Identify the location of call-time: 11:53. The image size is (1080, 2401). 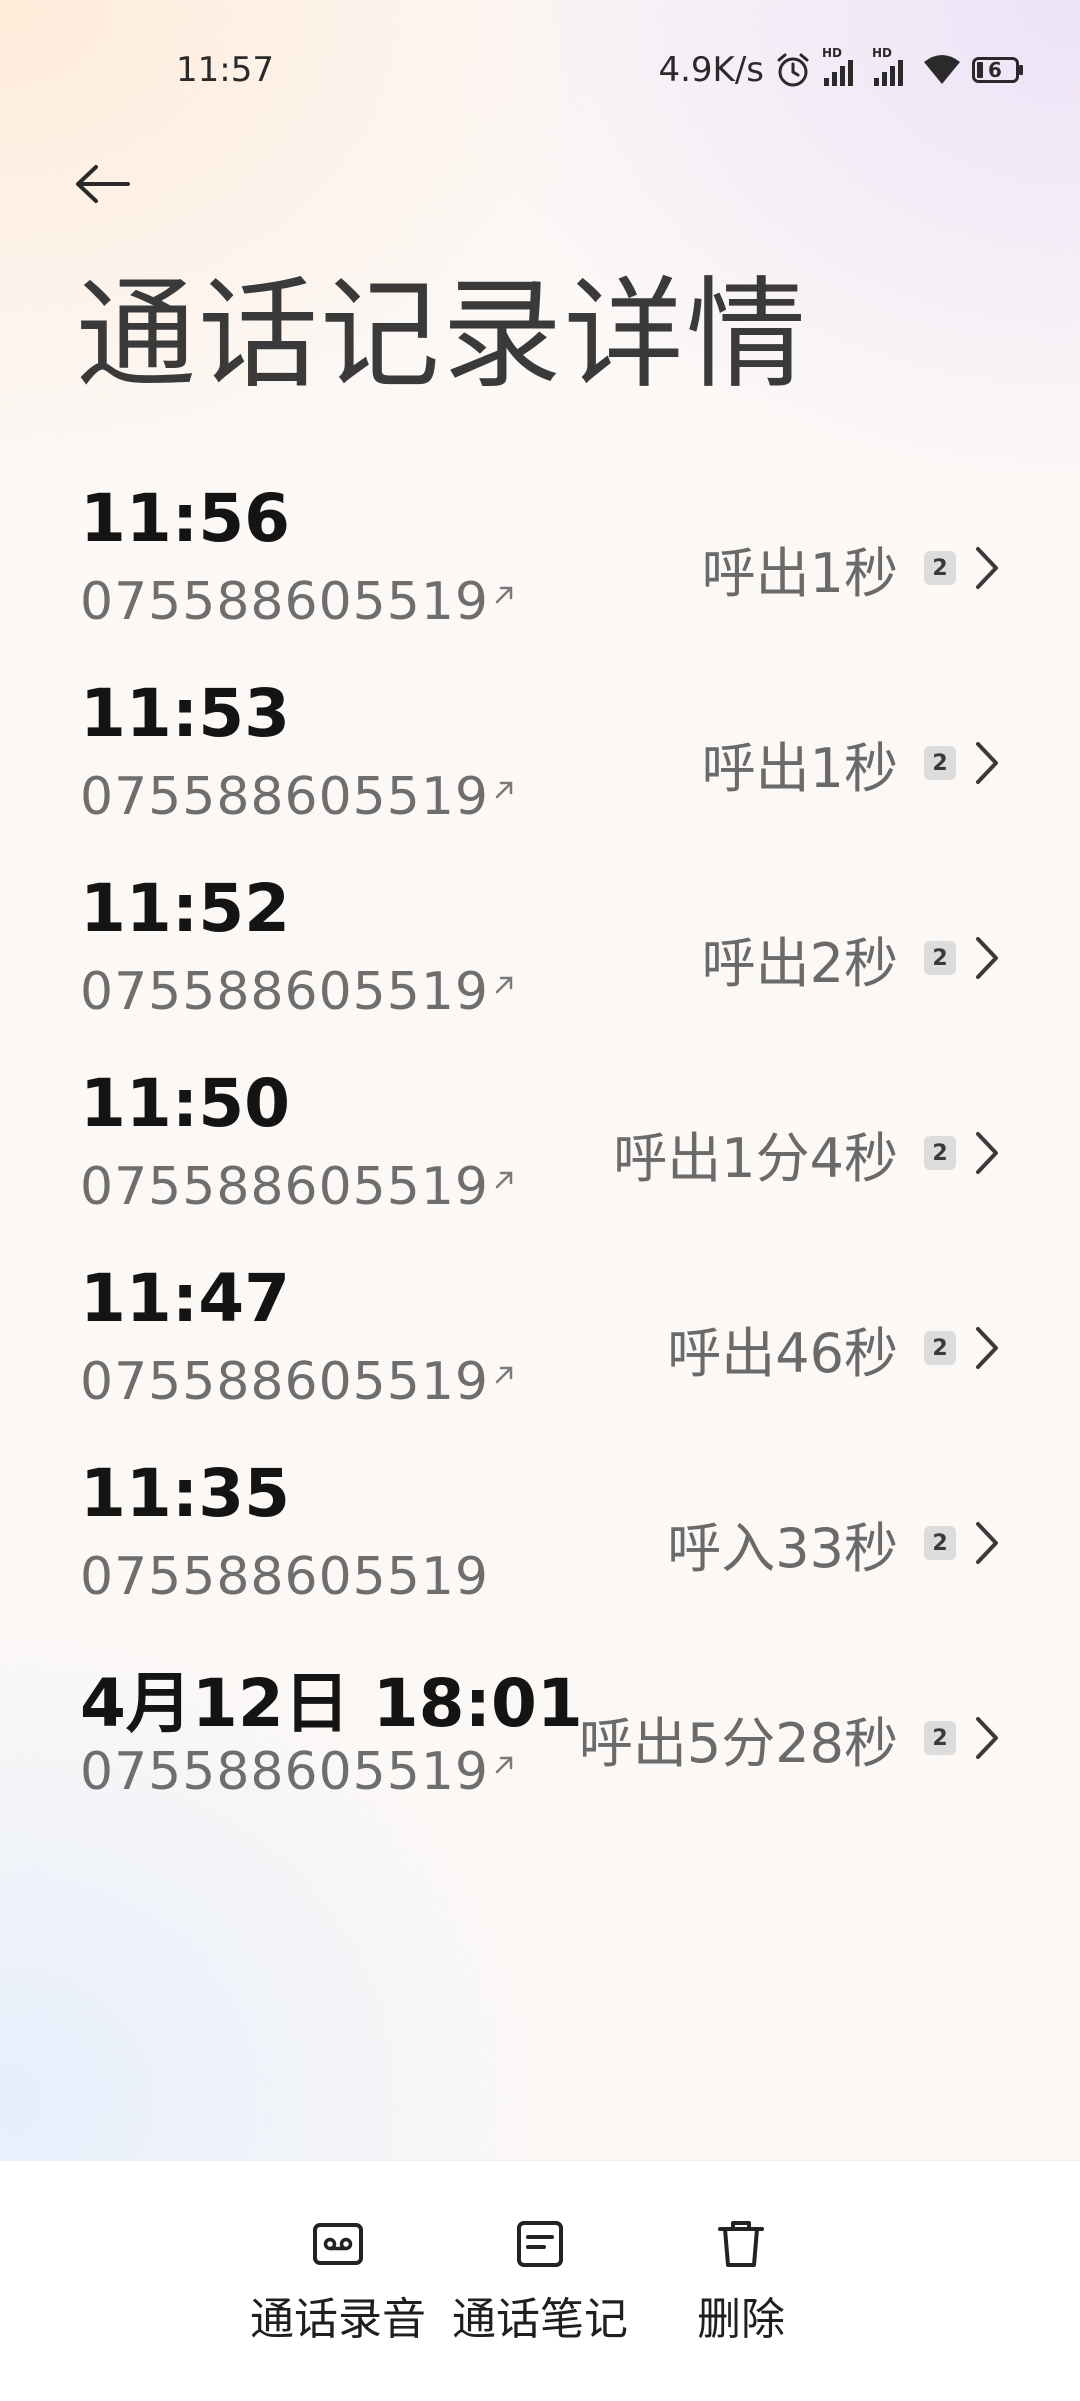
(185, 713).